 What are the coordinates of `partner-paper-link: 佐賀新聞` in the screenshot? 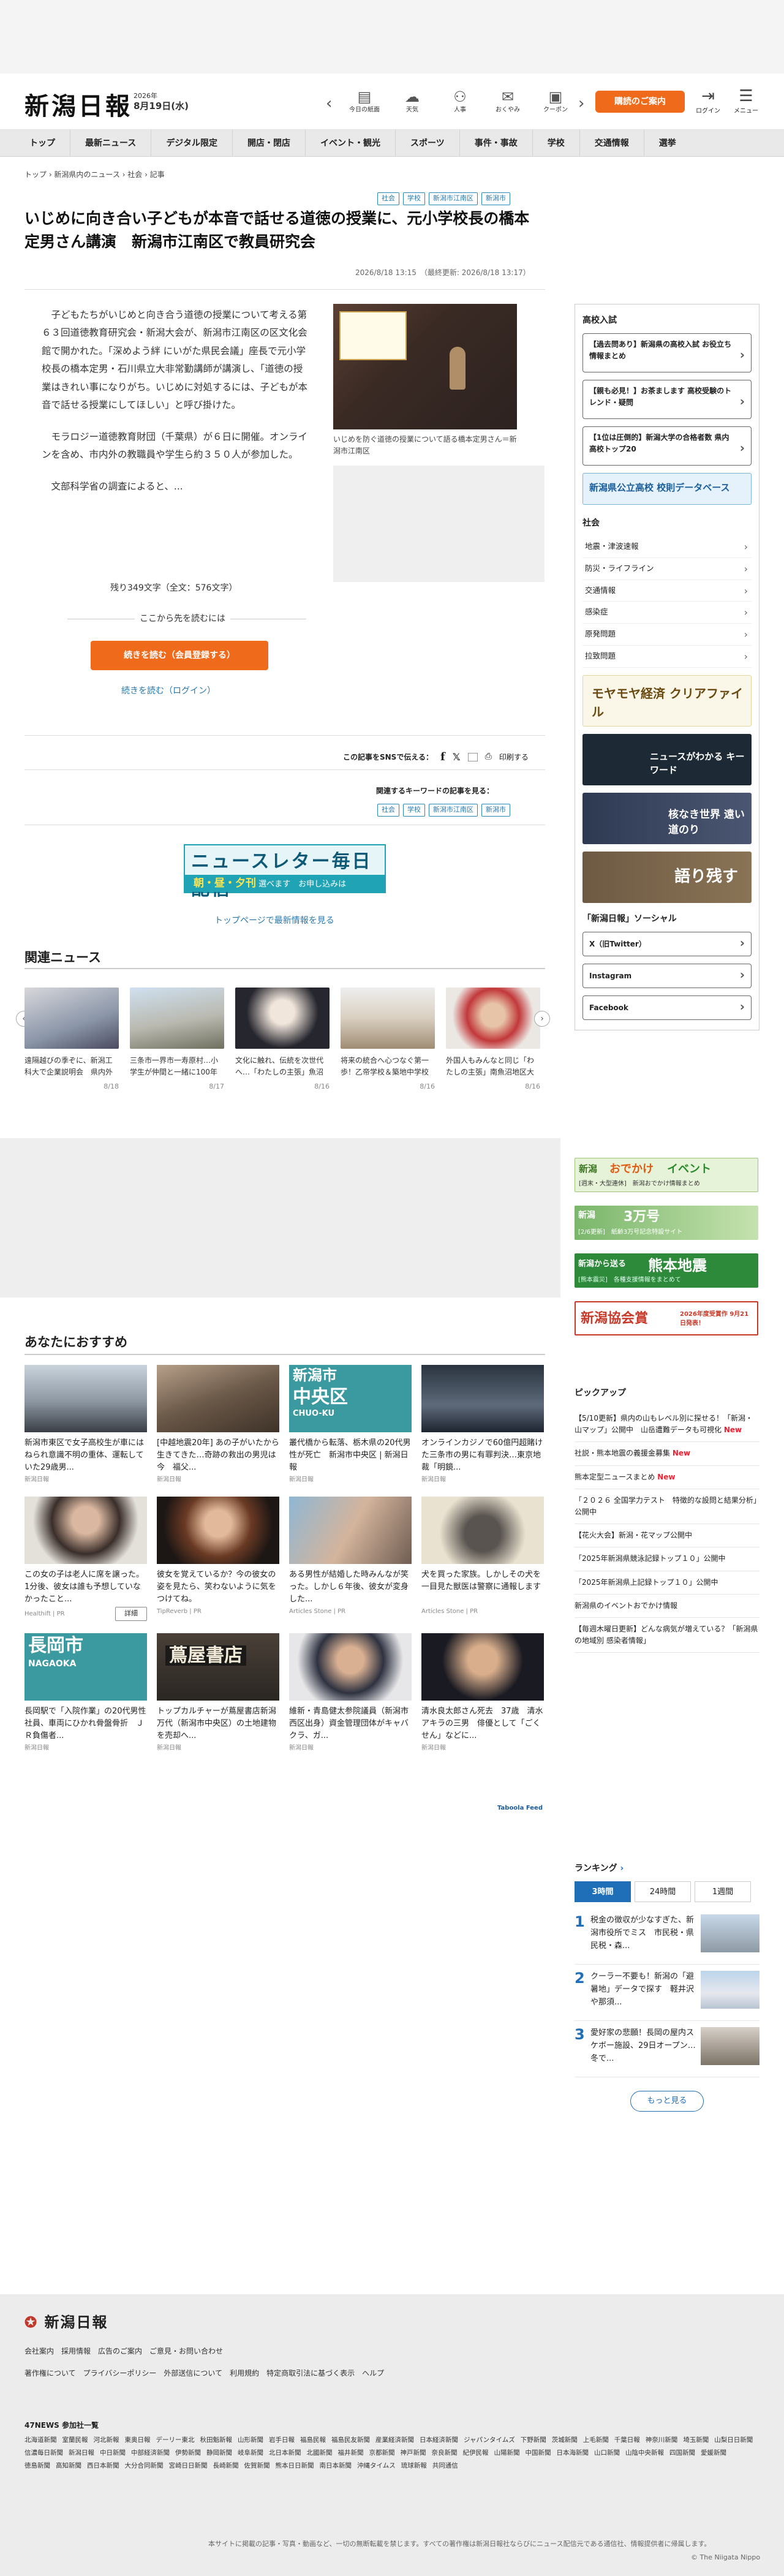 It's located at (257, 2466).